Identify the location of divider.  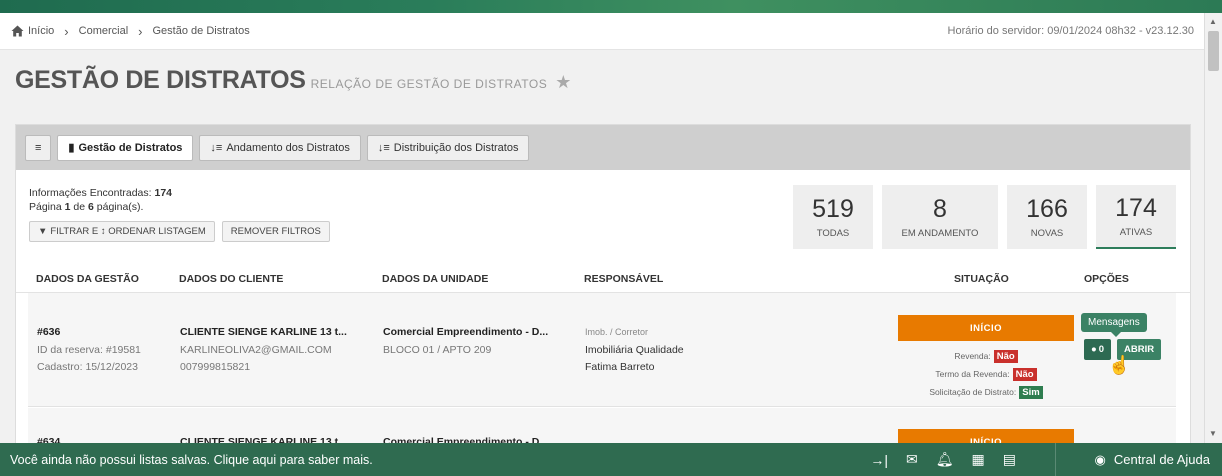
(1055, 459).